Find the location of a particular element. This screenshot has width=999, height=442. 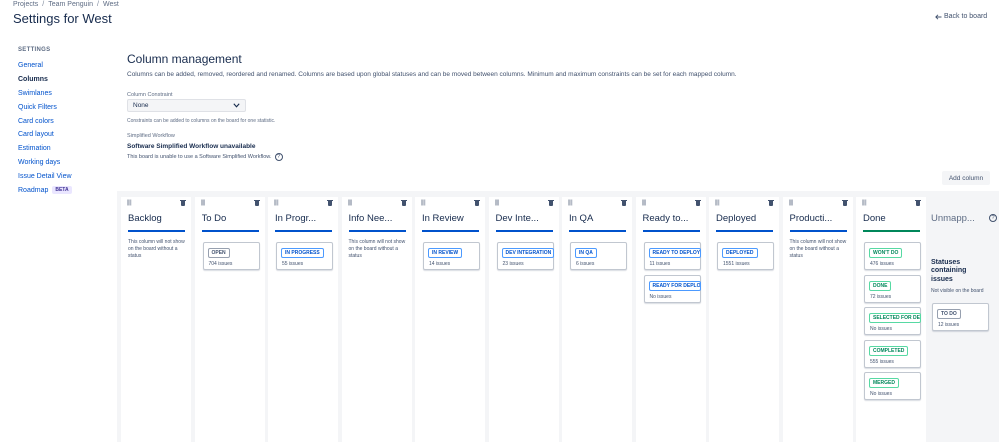

status-card: MERGED No issues is located at coordinates (892, 386).